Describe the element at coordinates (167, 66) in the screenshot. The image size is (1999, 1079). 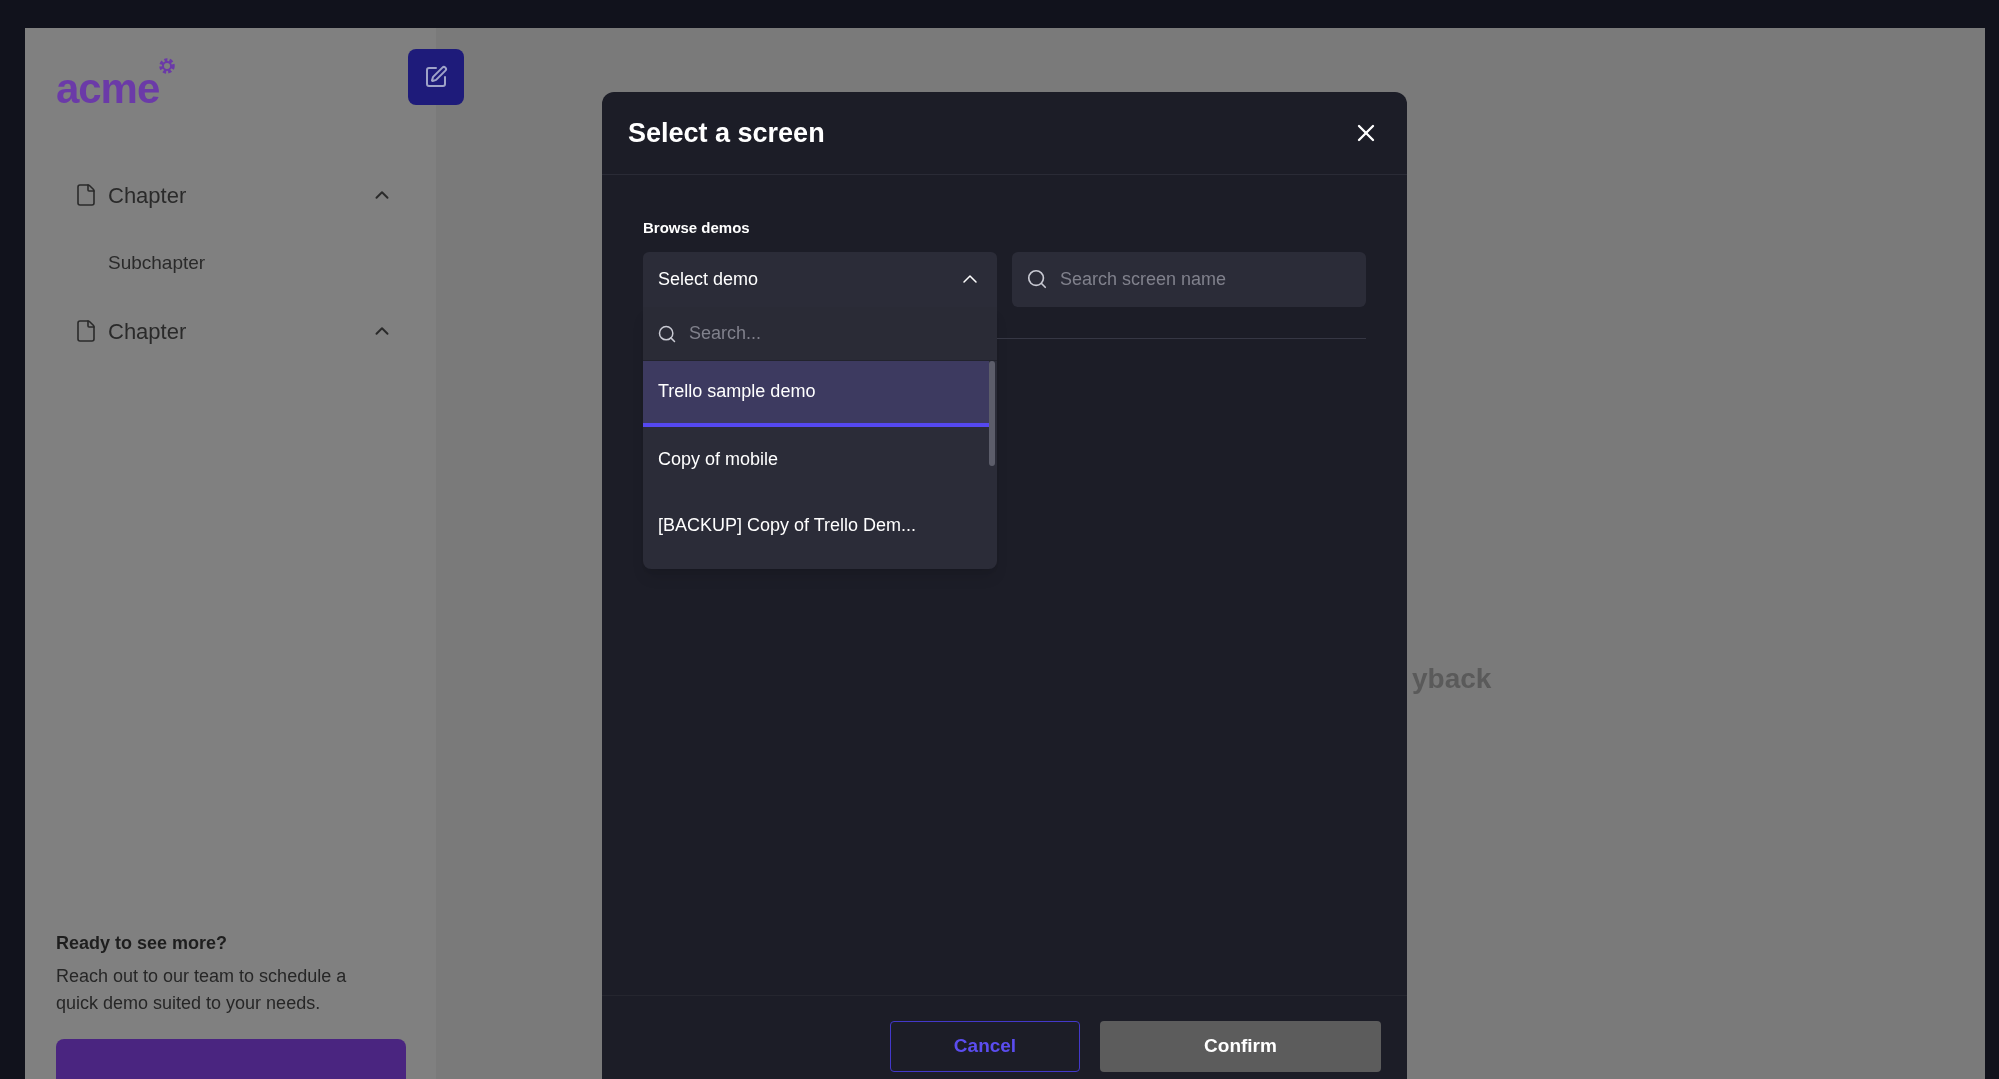
I see `gear-icon` at that location.